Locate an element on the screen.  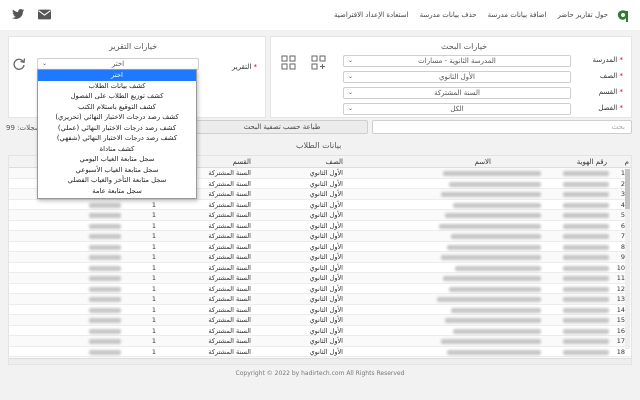
vertical-scrollbar is located at coordinates (627, 259).